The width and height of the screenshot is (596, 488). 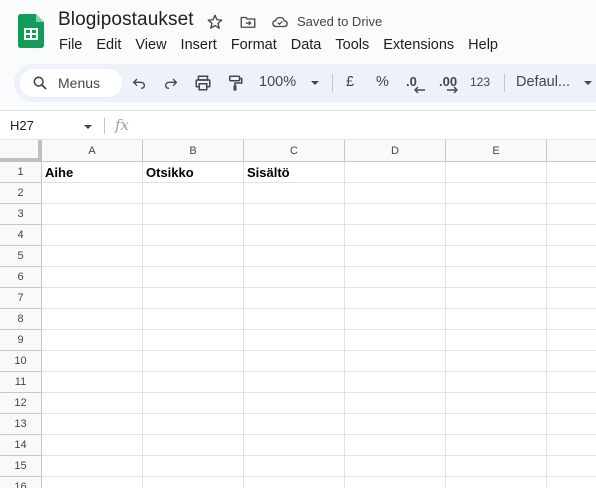 What do you see at coordinates (496, 151) in the screenshot?
I see `column-header-e: E` at bounding box center [496, 151].